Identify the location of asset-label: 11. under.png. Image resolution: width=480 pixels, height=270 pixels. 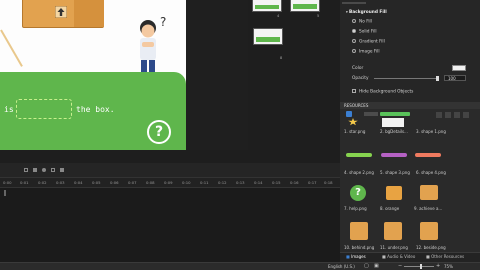
(394, 247).